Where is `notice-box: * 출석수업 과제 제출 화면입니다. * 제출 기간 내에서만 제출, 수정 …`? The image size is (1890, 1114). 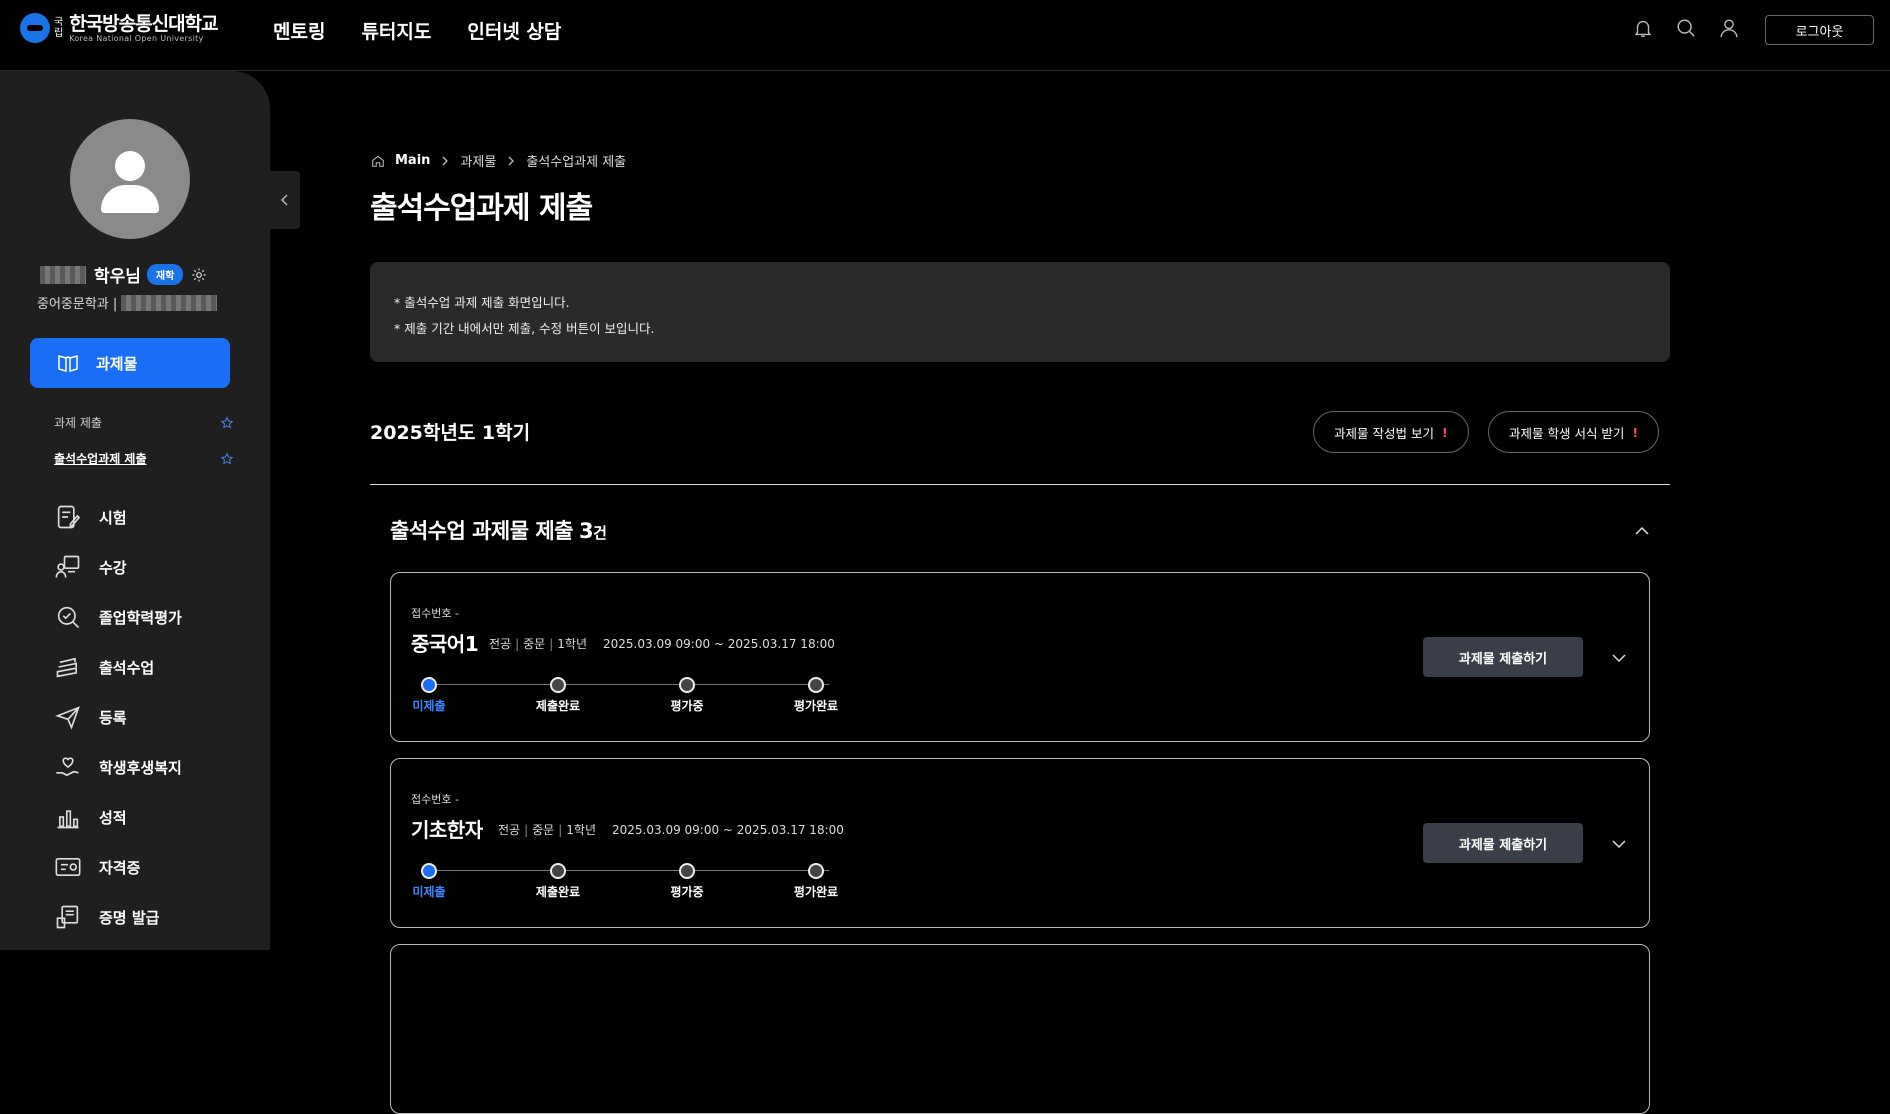 notice-box: * 출석수업 과제 제출 화면입니다. * 제출 기간 내에서만 제출, 수정 … is located at coordinates (1020, 312).